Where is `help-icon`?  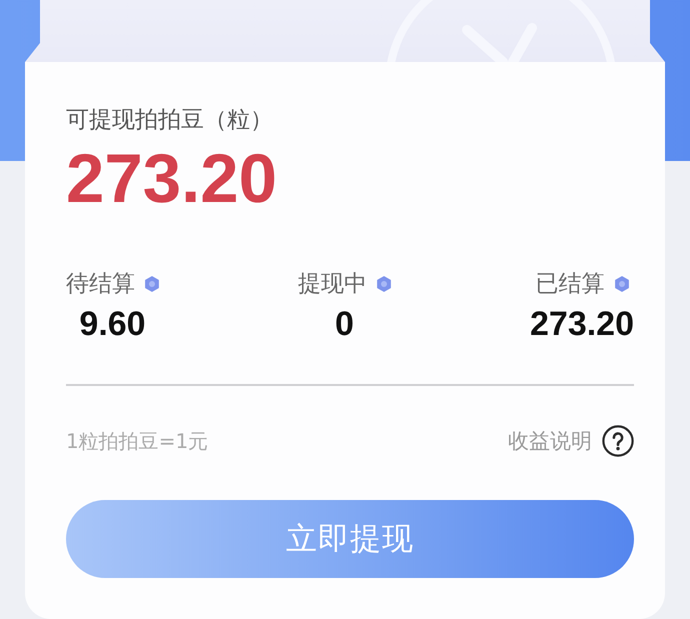
help-icon is located at coordinates (618, 441).